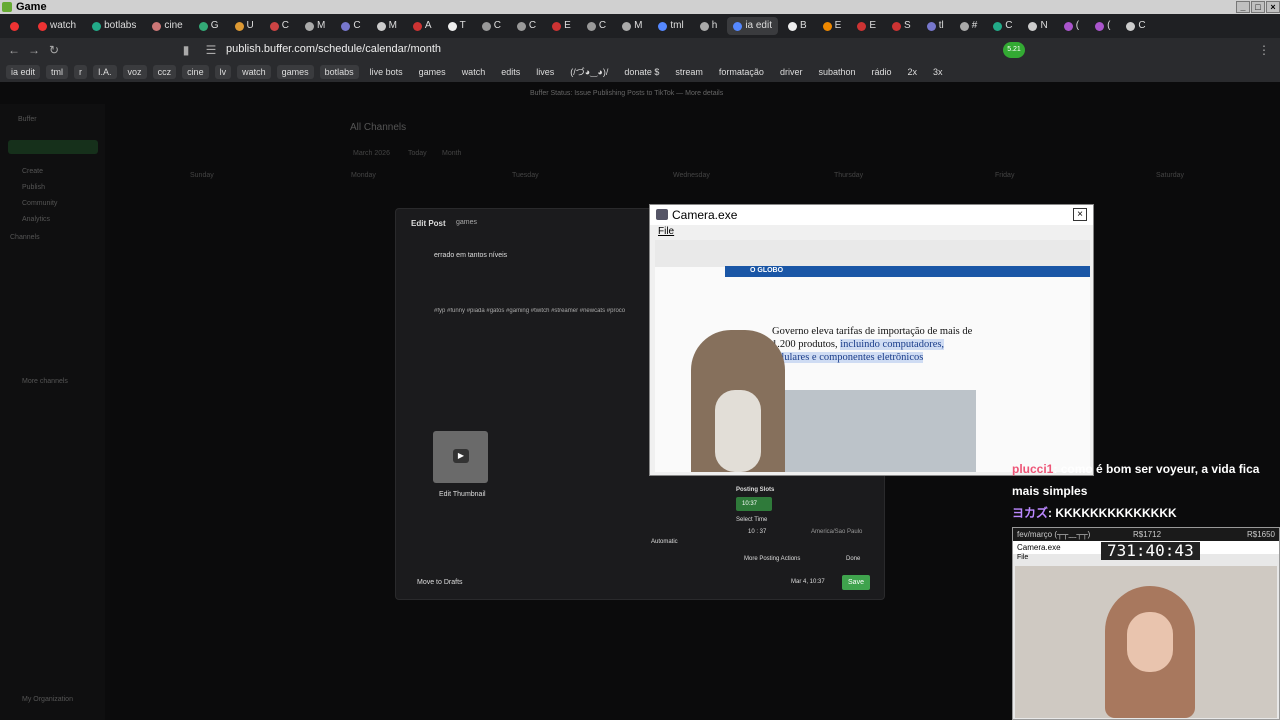  I want to click on tab-12: C, so click(491, 26).